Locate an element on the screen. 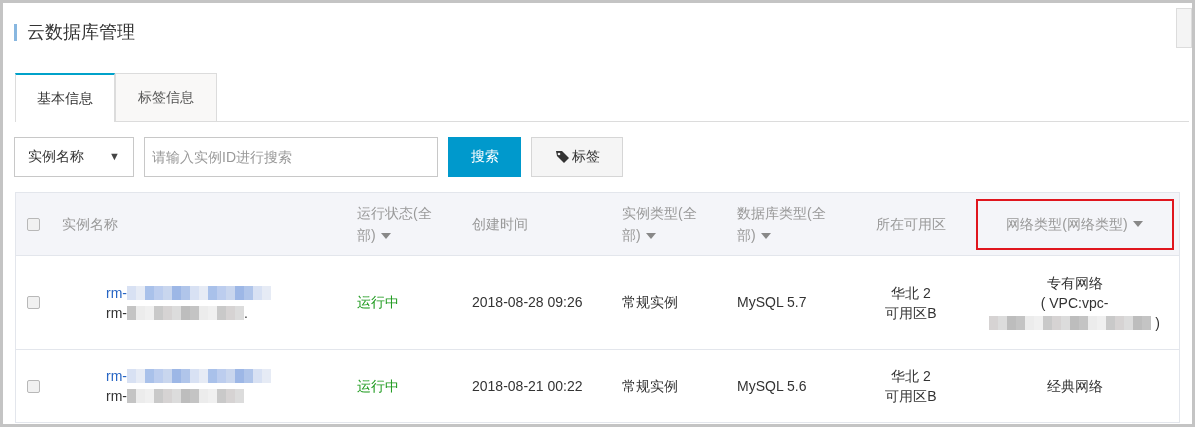  column-header: 实例名称 is located at coordinates (90, 224).